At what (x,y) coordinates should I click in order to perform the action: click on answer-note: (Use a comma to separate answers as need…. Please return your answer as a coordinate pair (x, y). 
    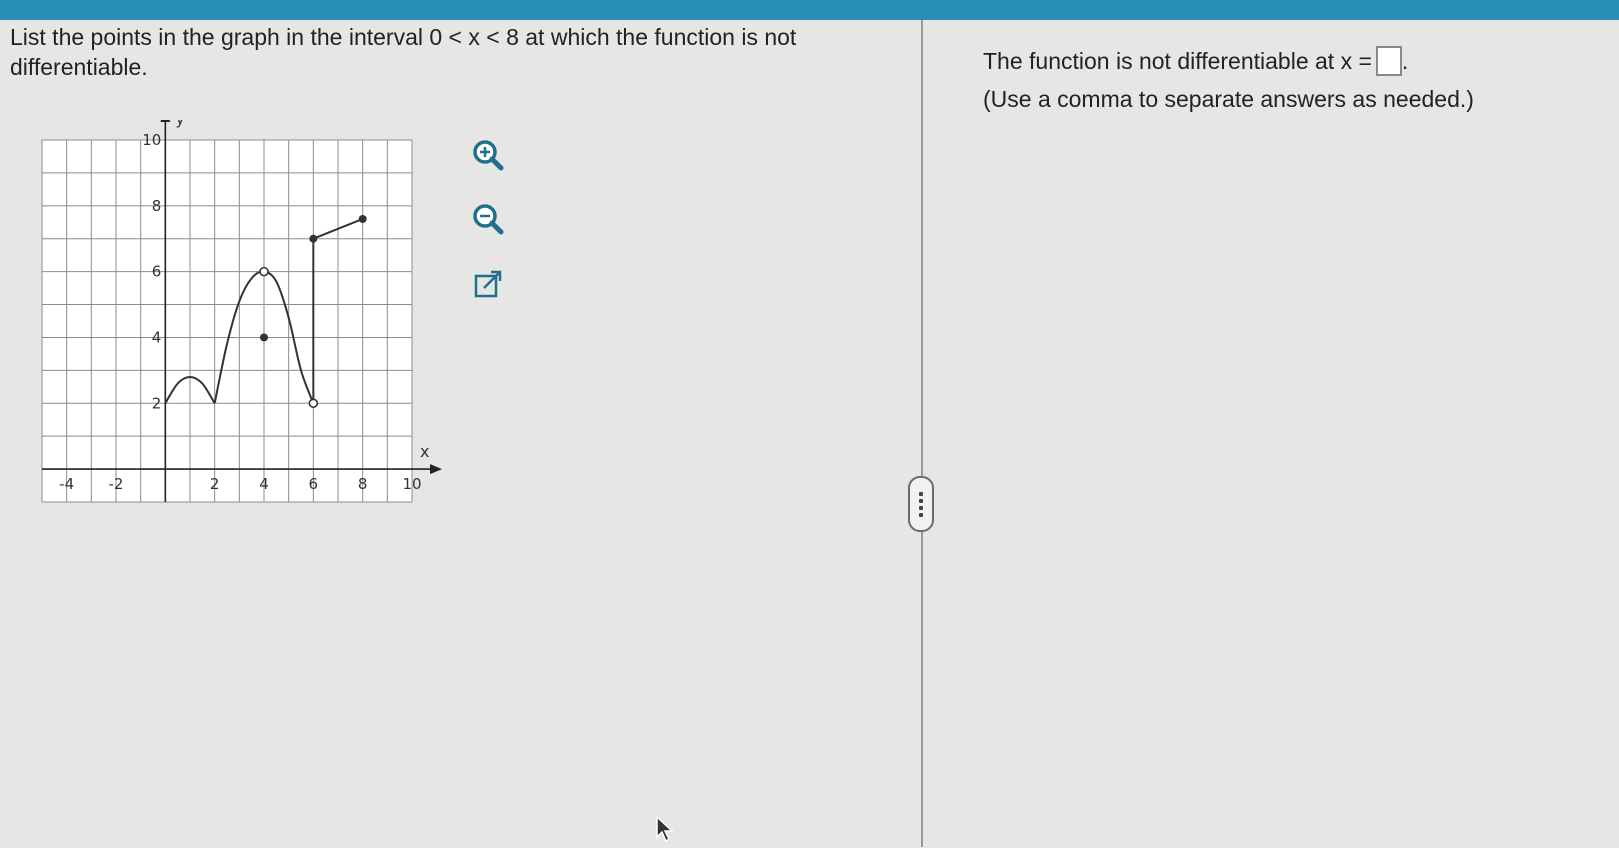
    Looking at the image, I should click on (1228, 99).